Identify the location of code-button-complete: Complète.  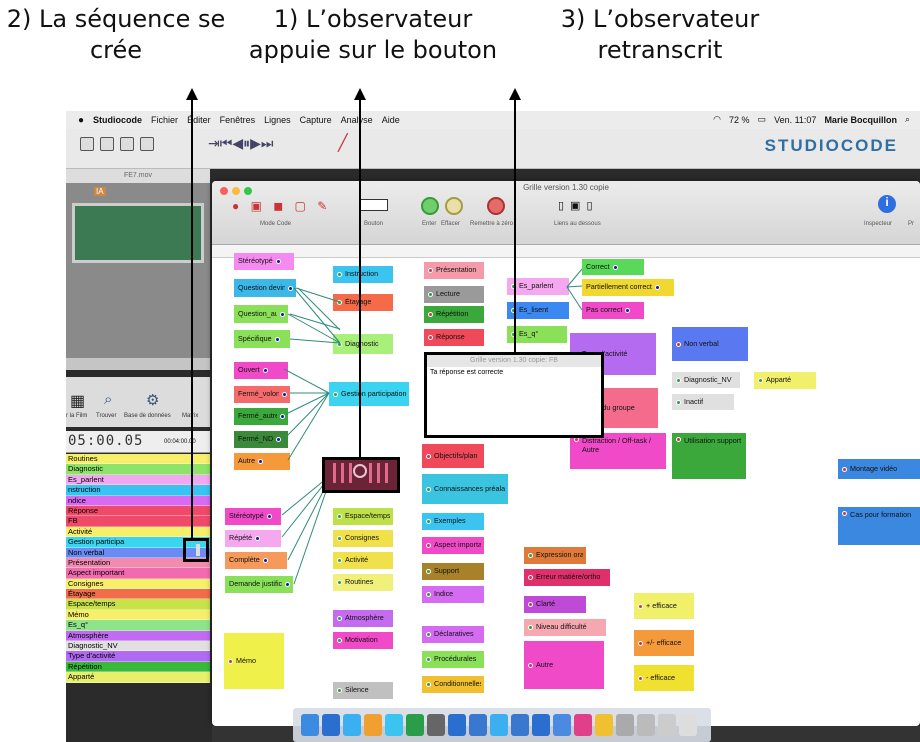
(256, 560).